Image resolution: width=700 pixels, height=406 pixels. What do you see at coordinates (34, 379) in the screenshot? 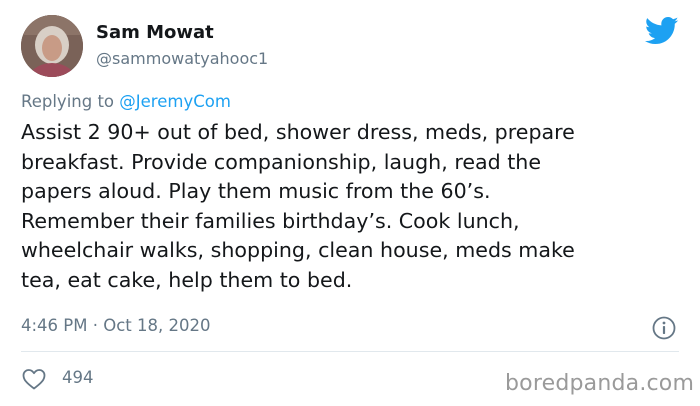
I see `heart-icon` at bounding box center [34, 379].